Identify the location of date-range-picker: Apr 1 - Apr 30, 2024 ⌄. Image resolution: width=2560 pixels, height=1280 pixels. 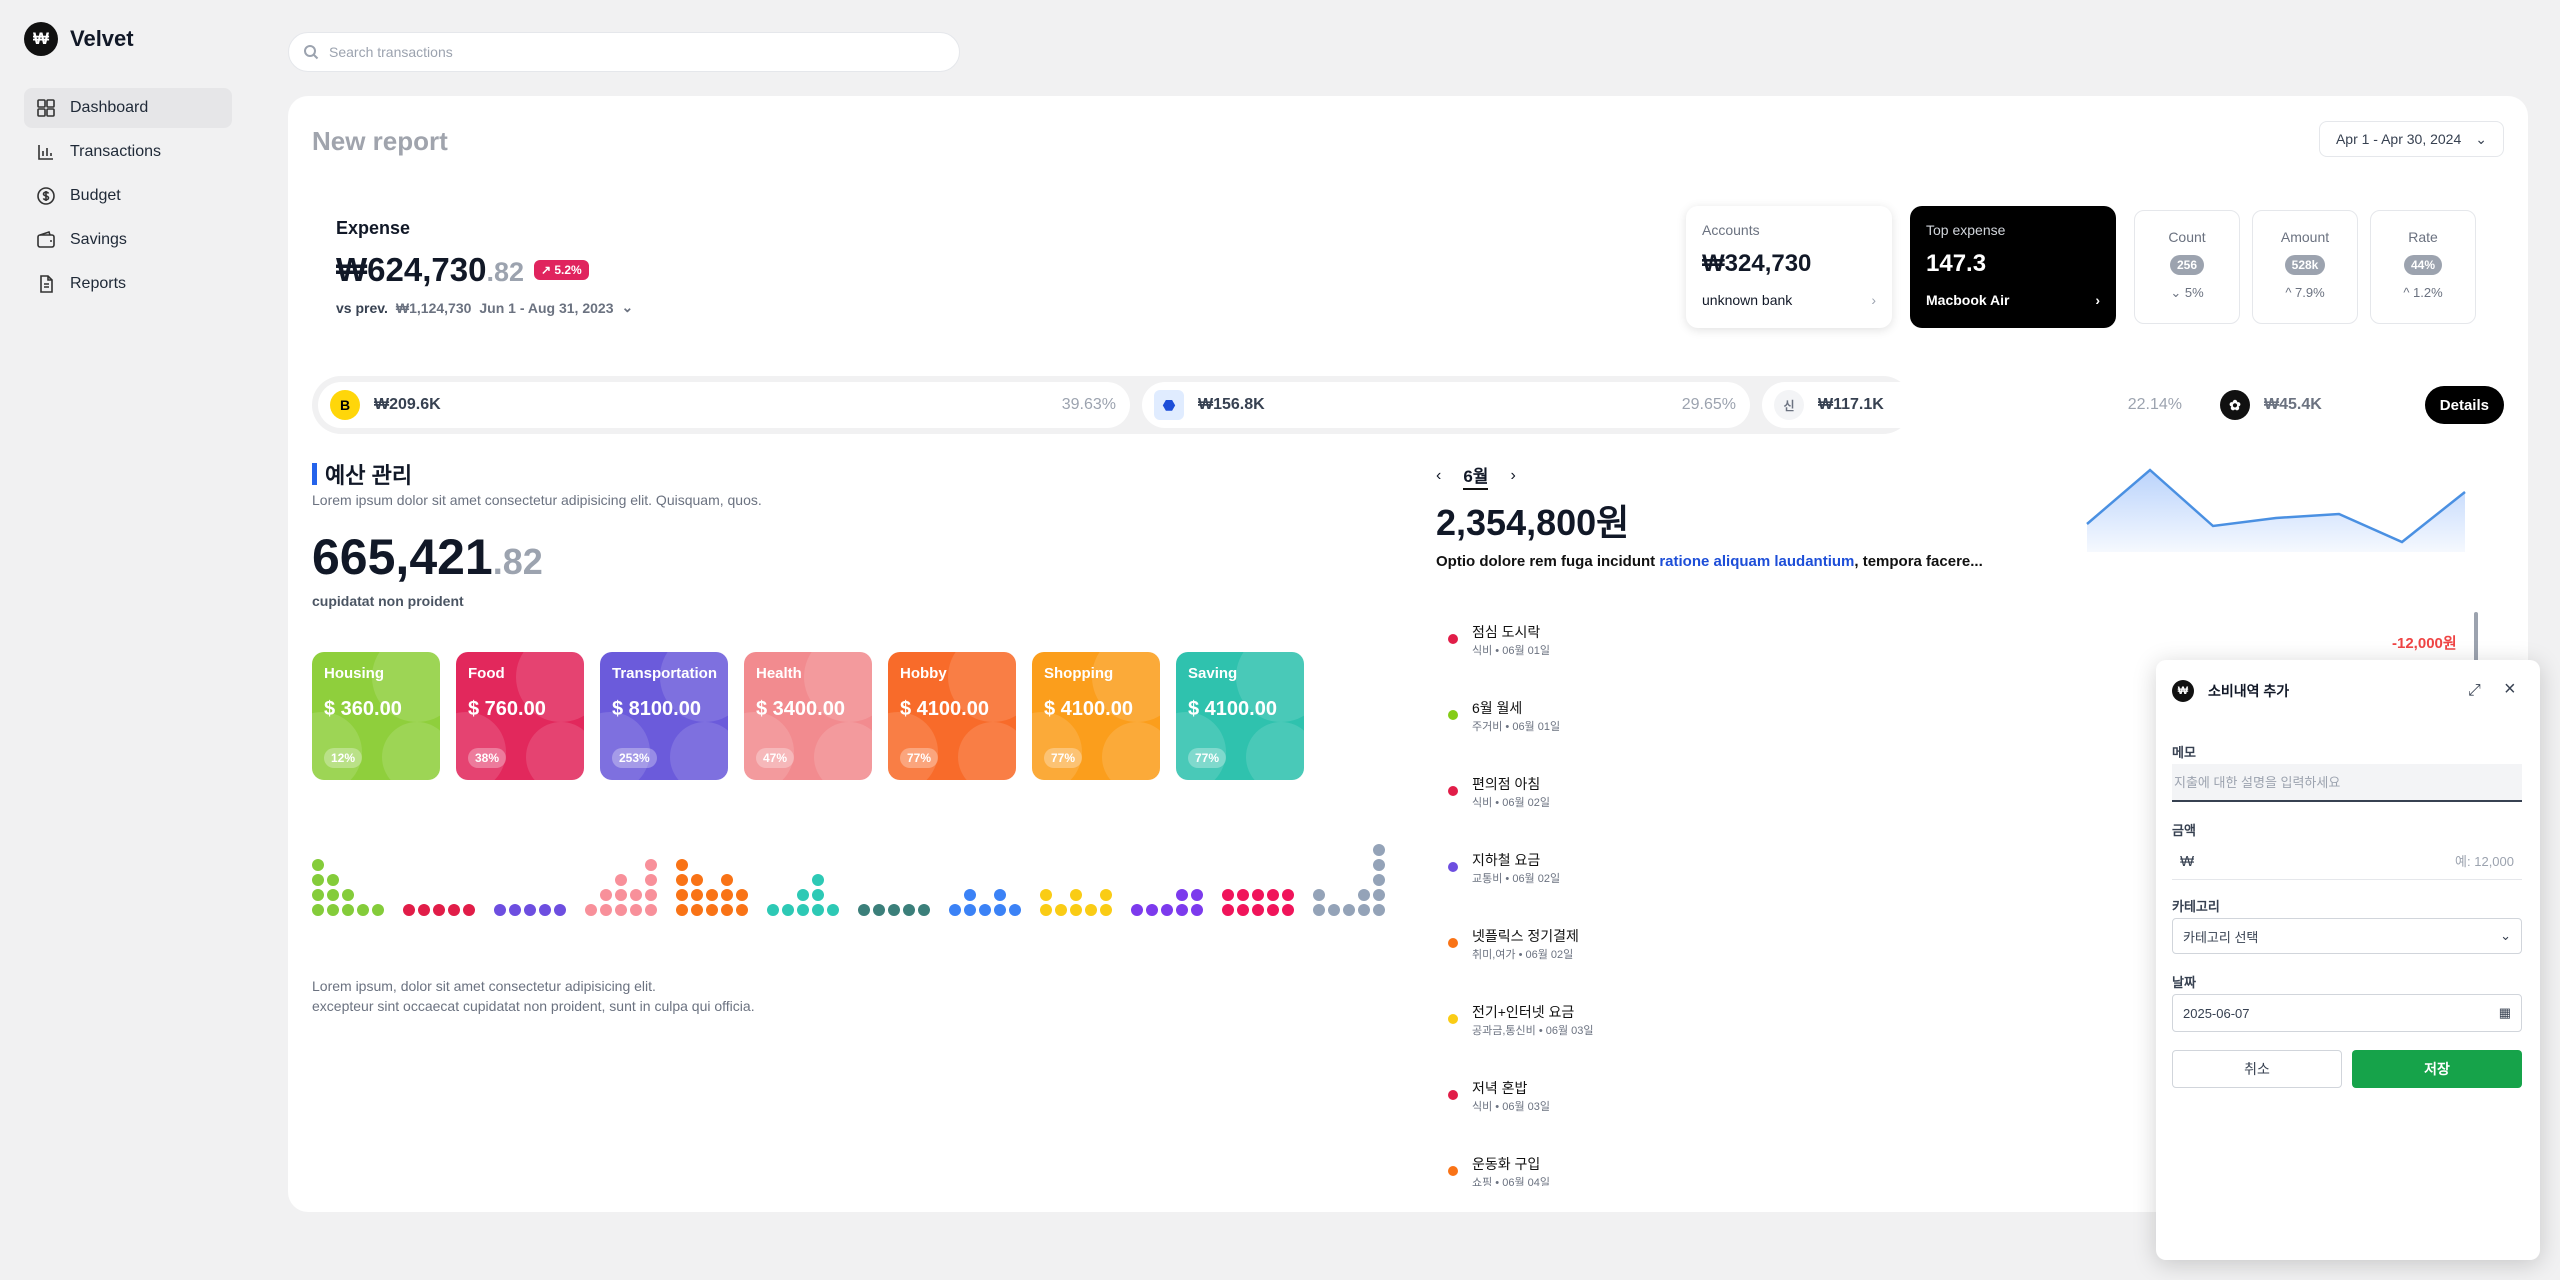
(2411, 139).